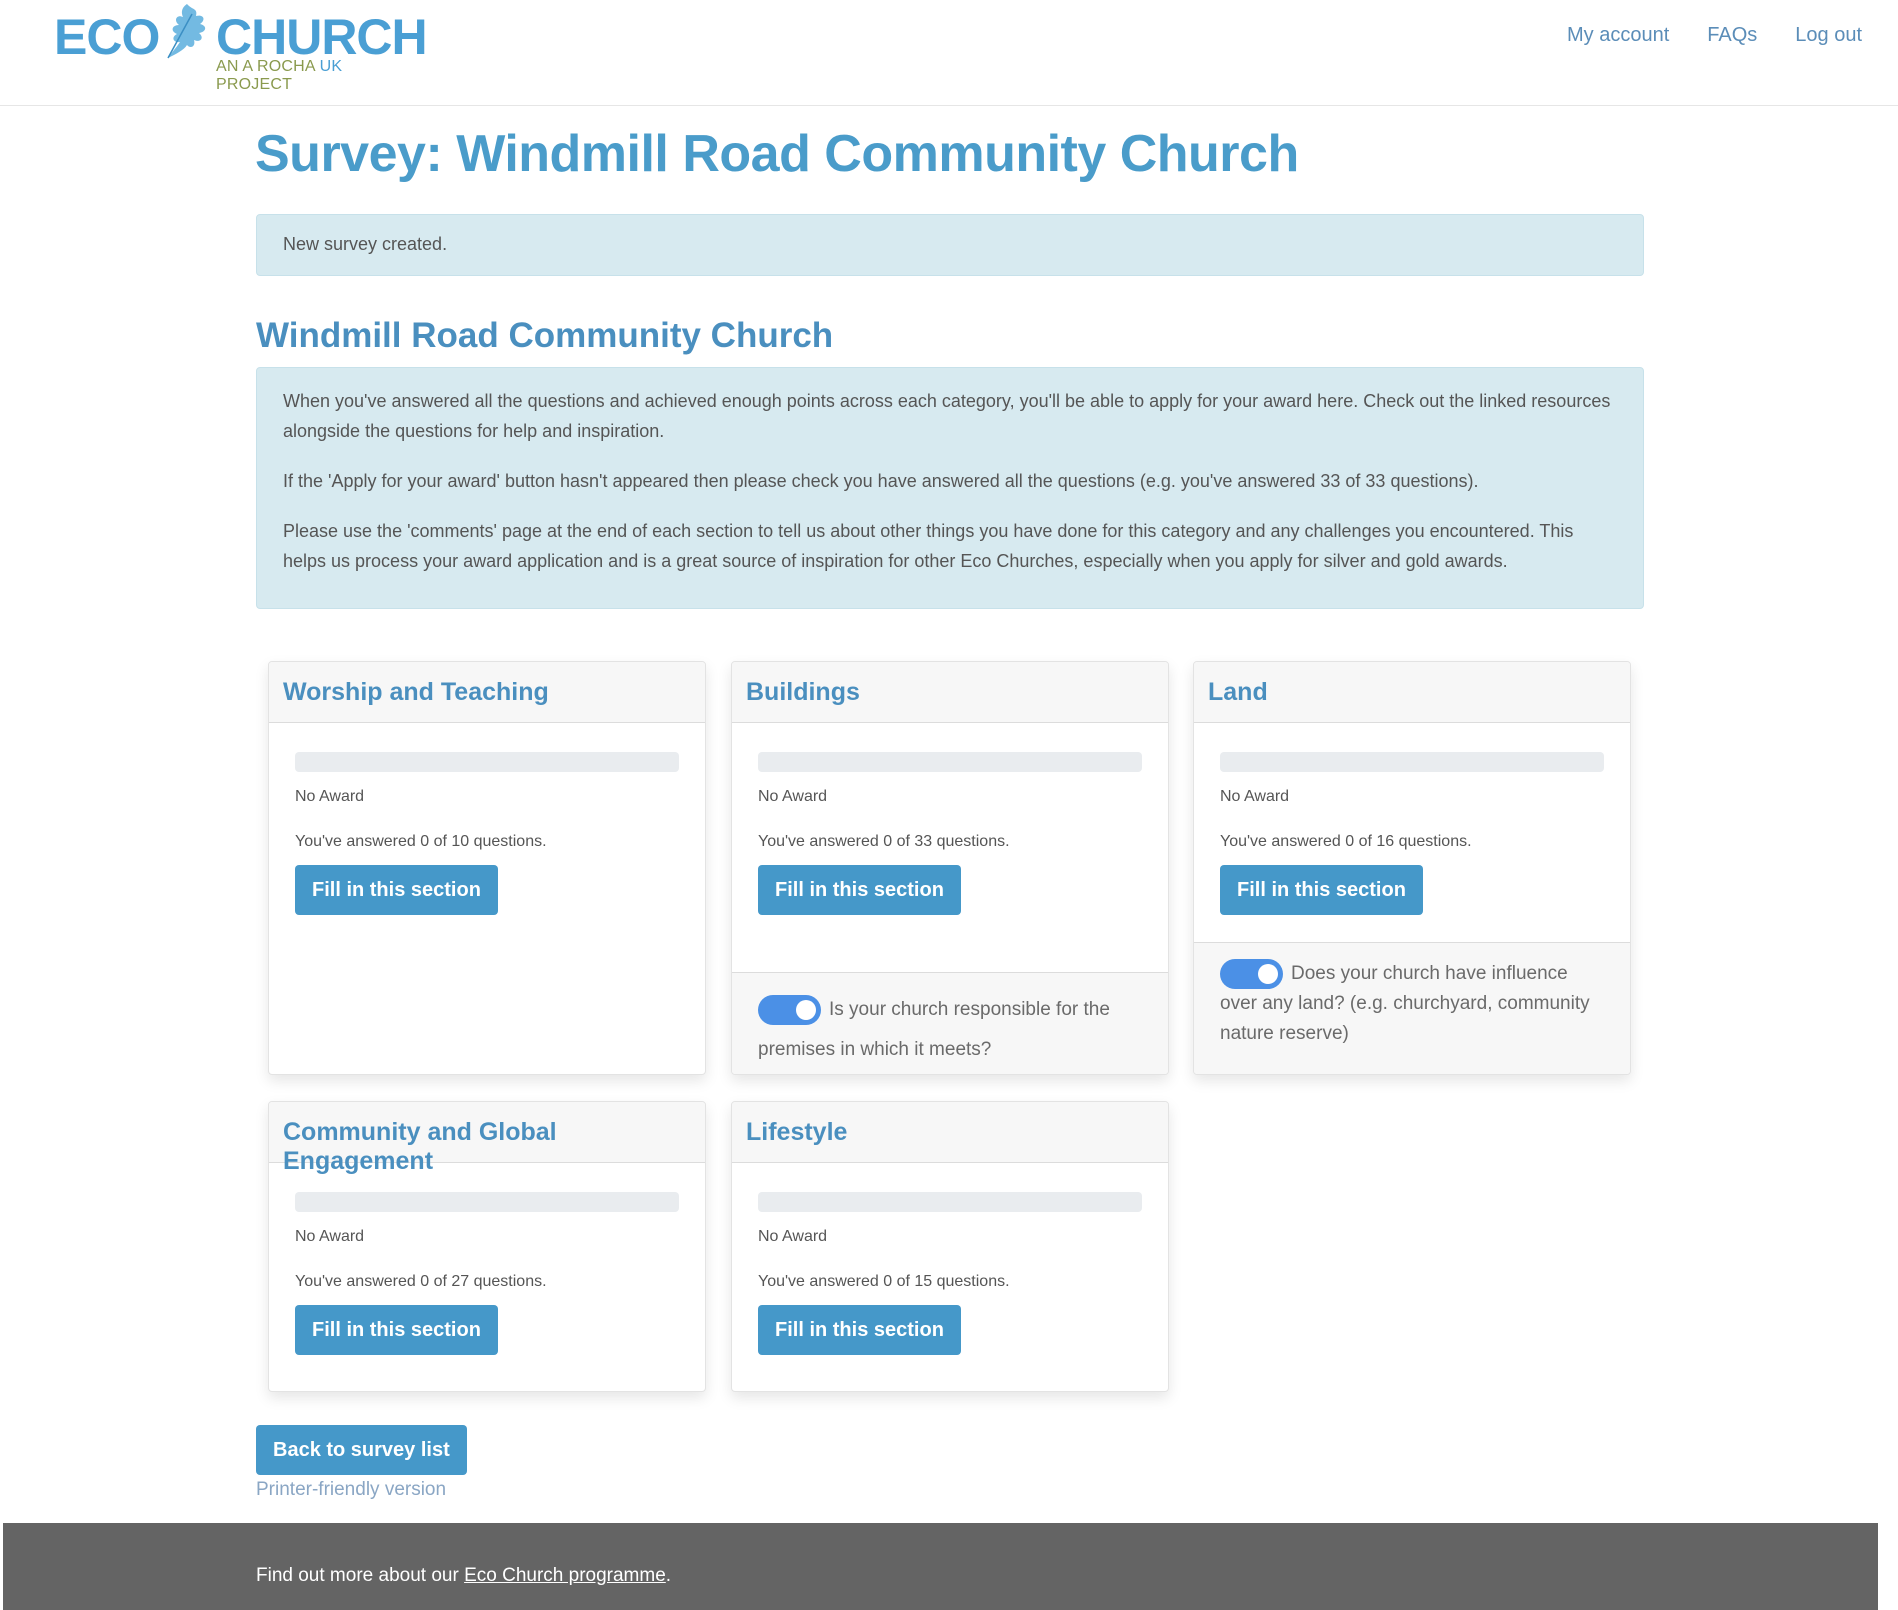 This screenshot has width=1898, height=1610. What do you see at coordinates (884, 1281) in the screenshot?
I see `answered-count: You've answered 0 of 15 questions.` at bounding box center [884, 1281].